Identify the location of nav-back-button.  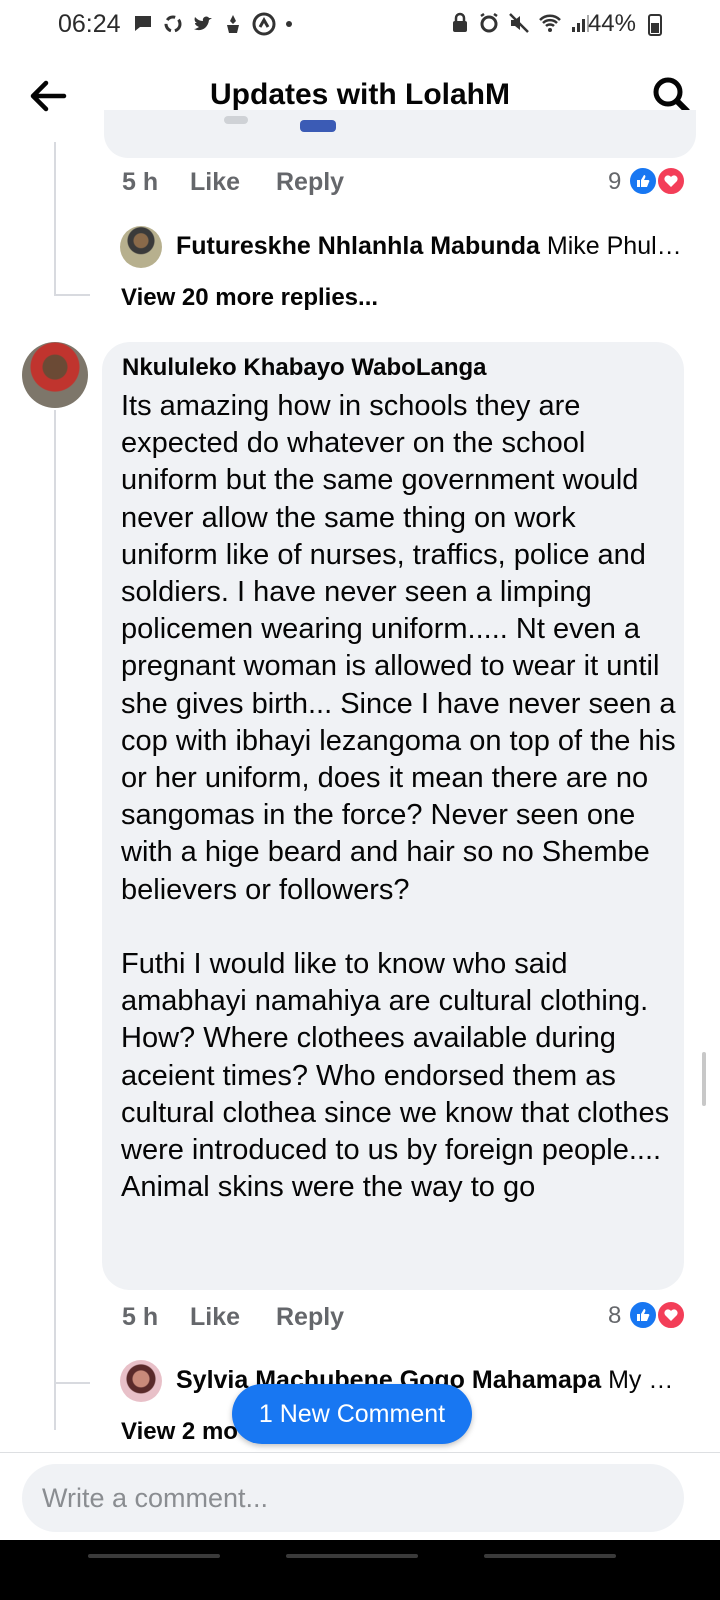
(550, 1556).